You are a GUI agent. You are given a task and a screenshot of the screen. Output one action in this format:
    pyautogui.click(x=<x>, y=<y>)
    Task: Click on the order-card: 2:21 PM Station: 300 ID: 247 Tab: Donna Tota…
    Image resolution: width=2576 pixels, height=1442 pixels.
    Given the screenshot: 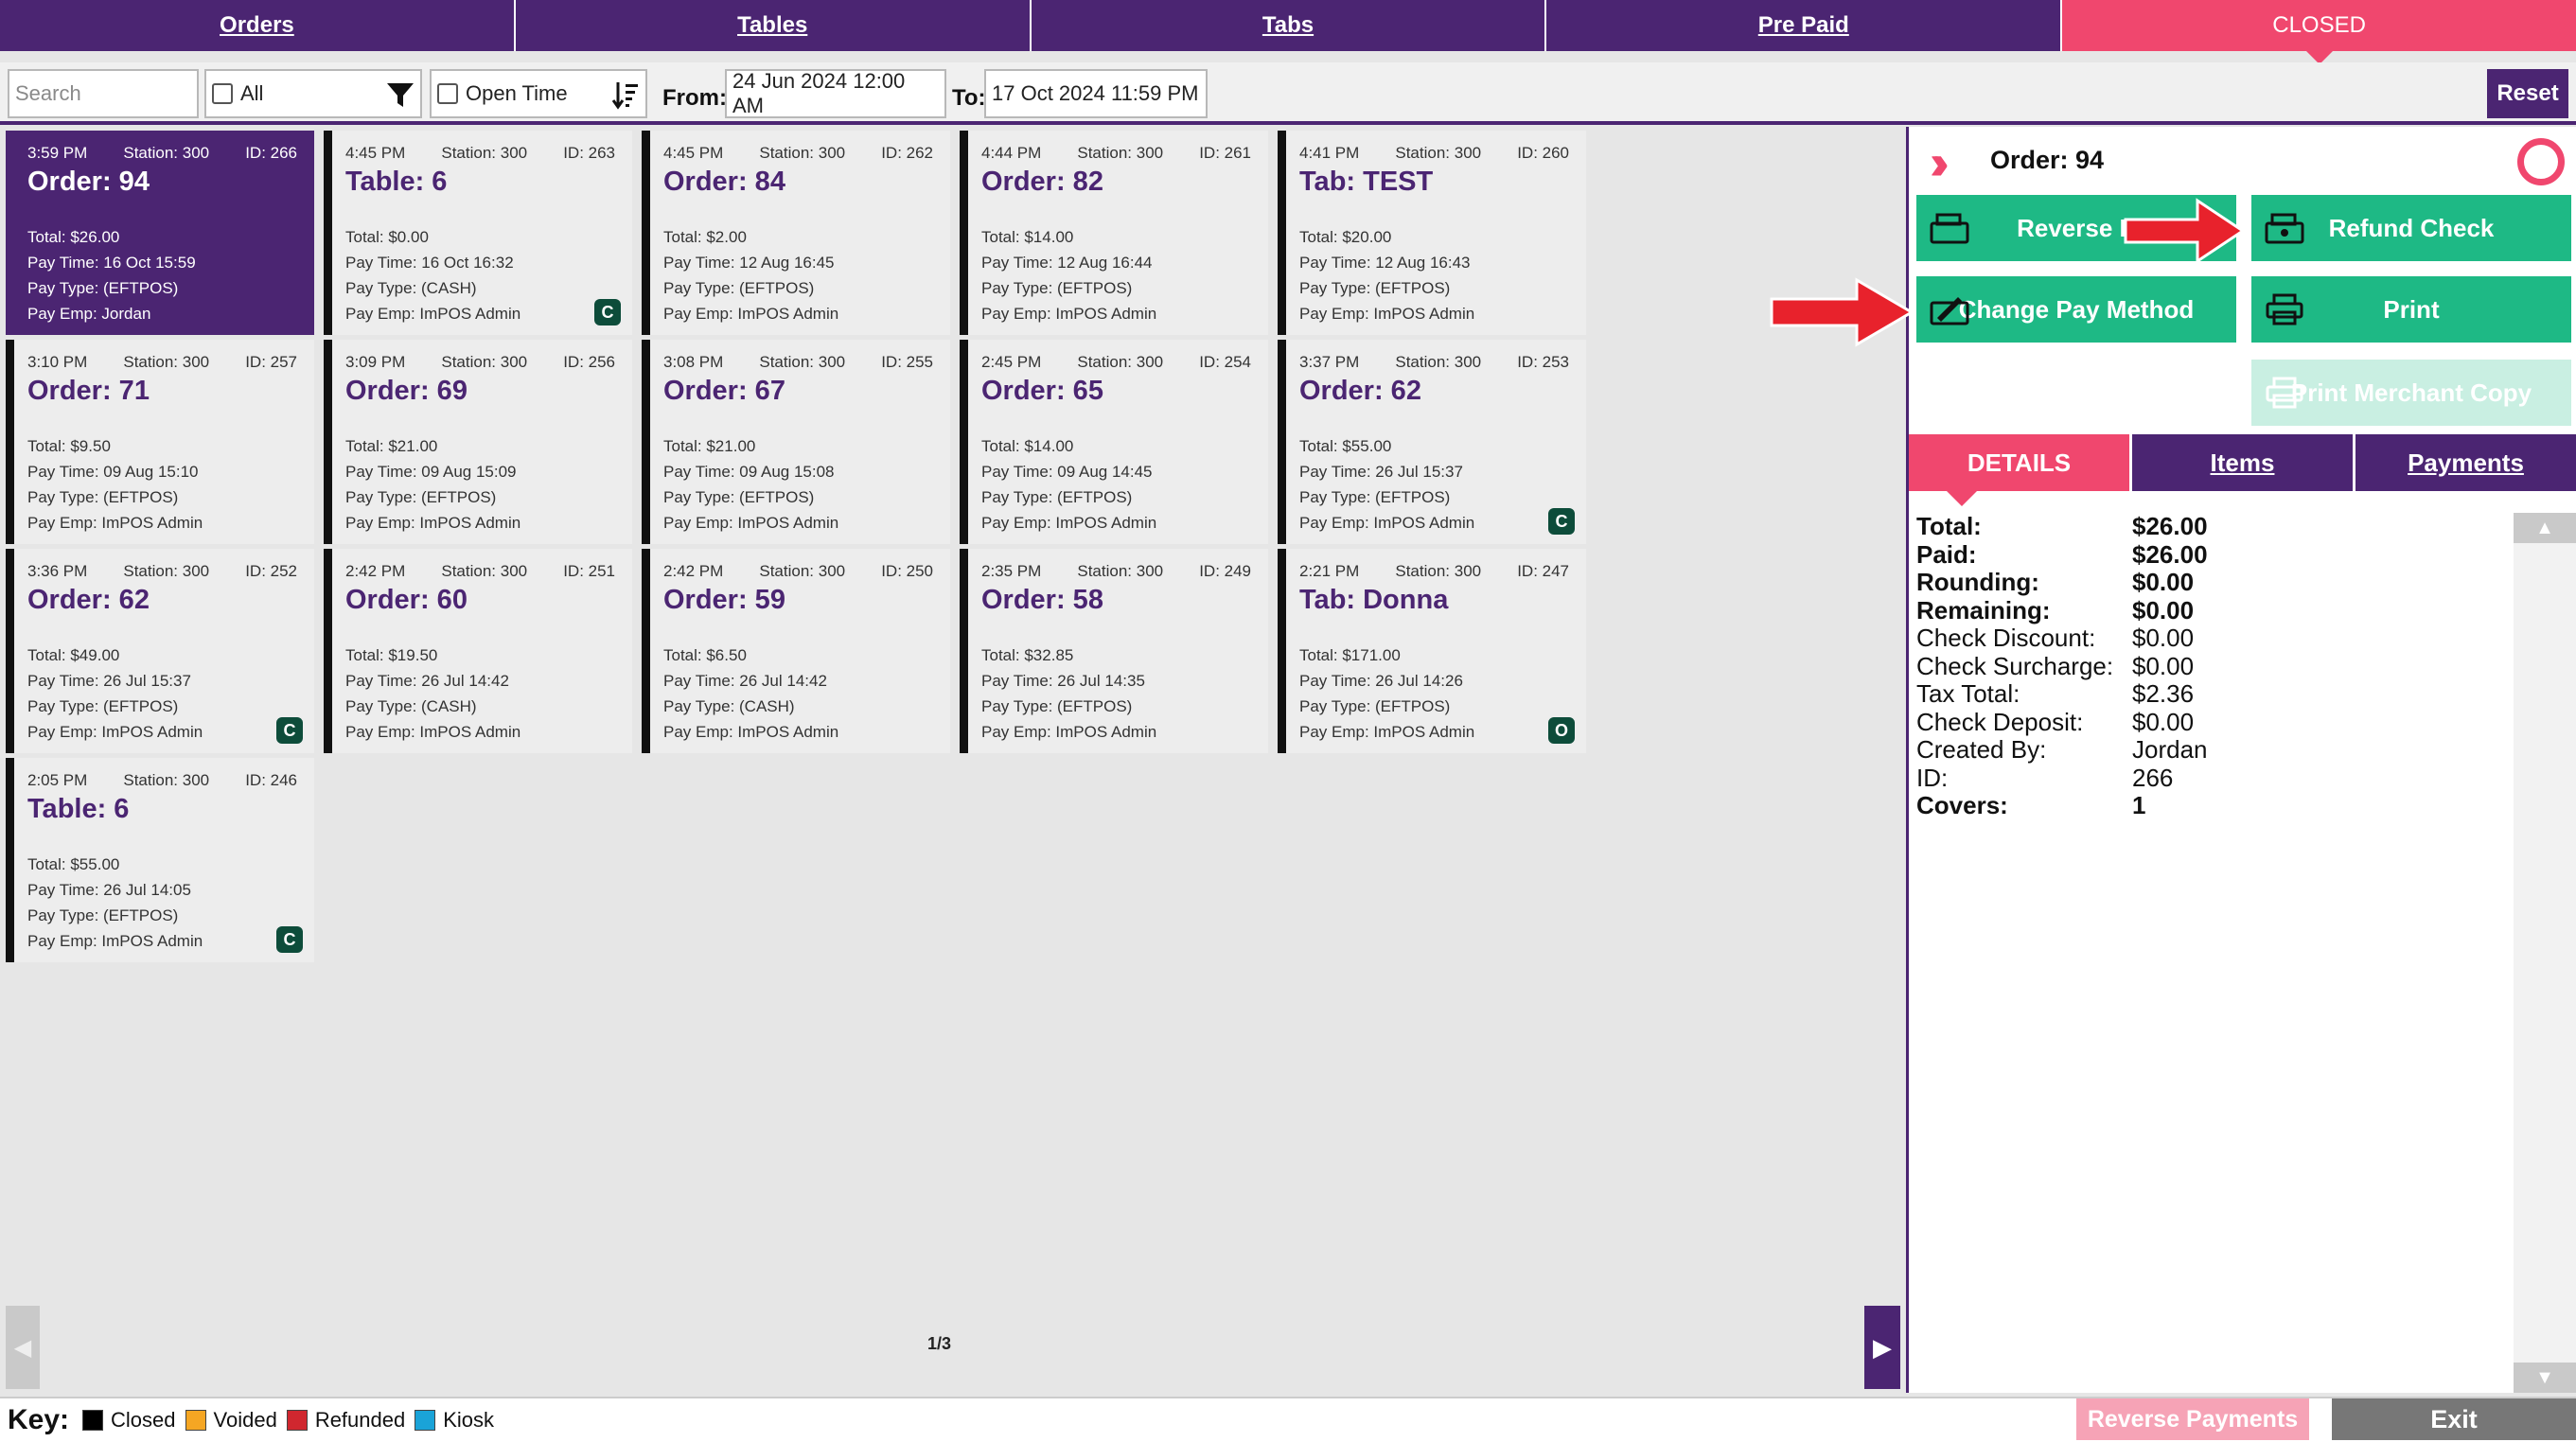 What is the action you would take?
    pyautogui.click(x=1432, y=651)
    